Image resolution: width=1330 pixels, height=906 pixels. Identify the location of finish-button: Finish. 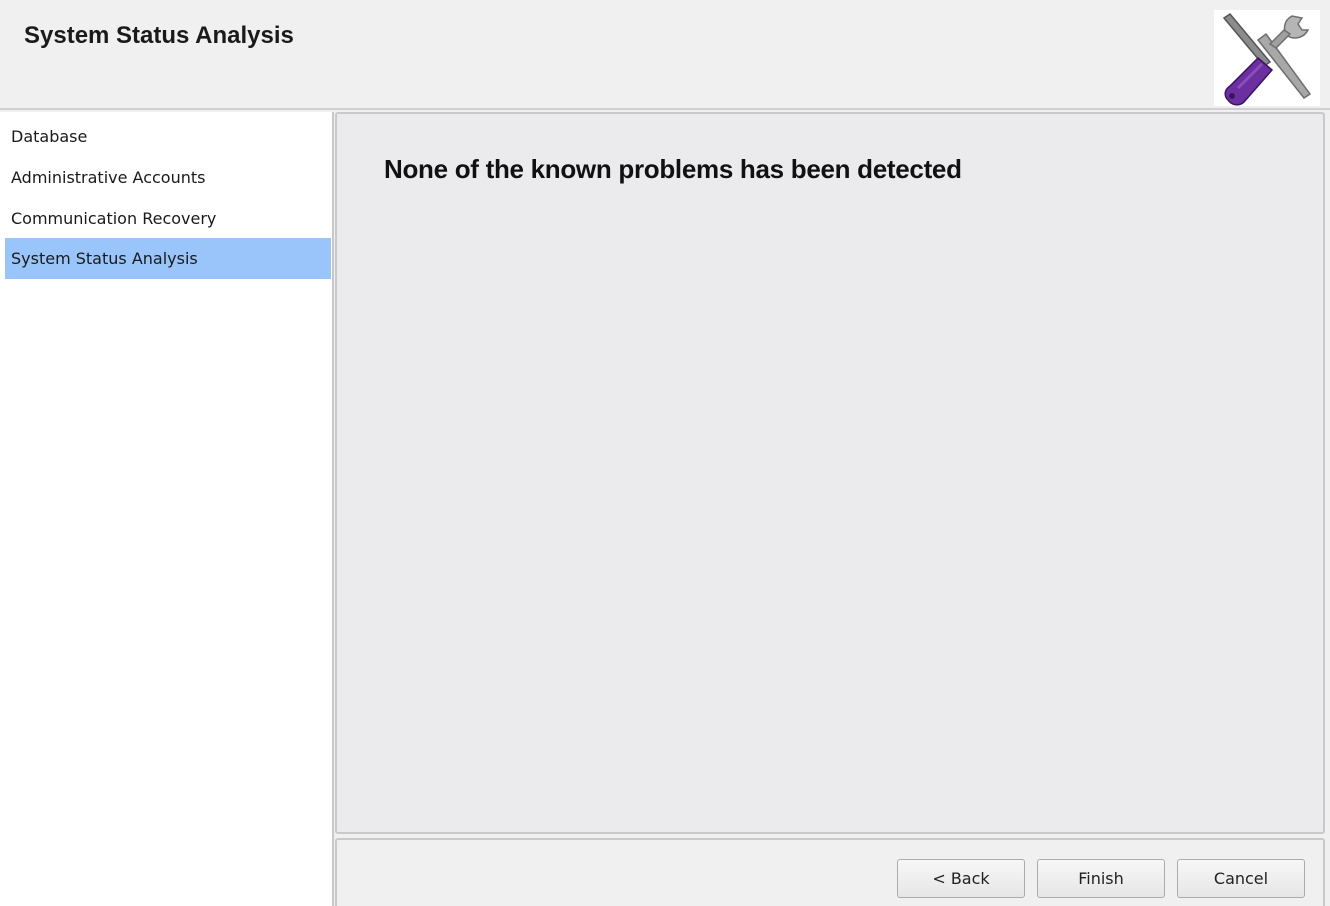
(1101, 878).